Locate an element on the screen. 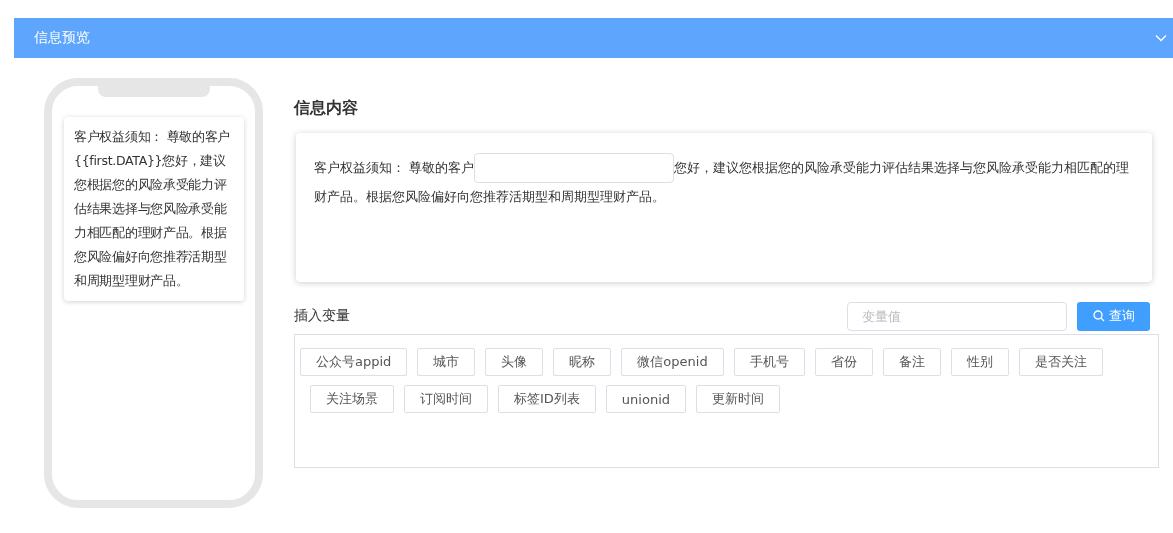 This screenshot has height=533, width=1173. variable-tag: 微信openid is located at coordinates (672, 362).